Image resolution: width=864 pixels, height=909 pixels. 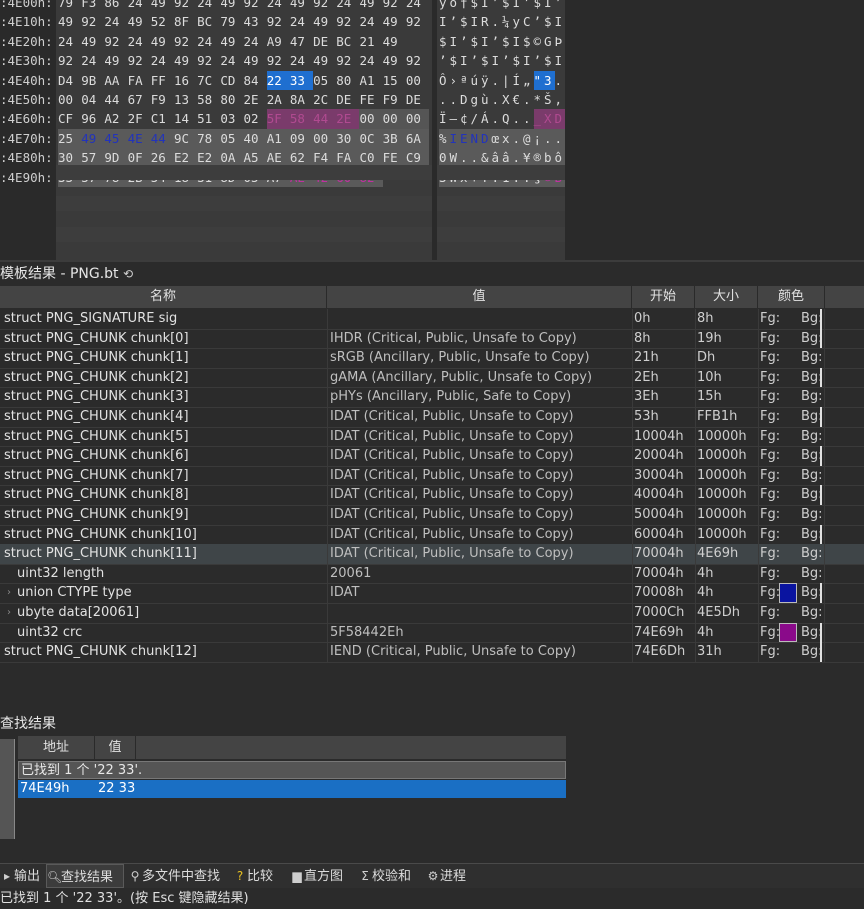 I want to click on hex-byte: 0C, so click(x=371, y=138).